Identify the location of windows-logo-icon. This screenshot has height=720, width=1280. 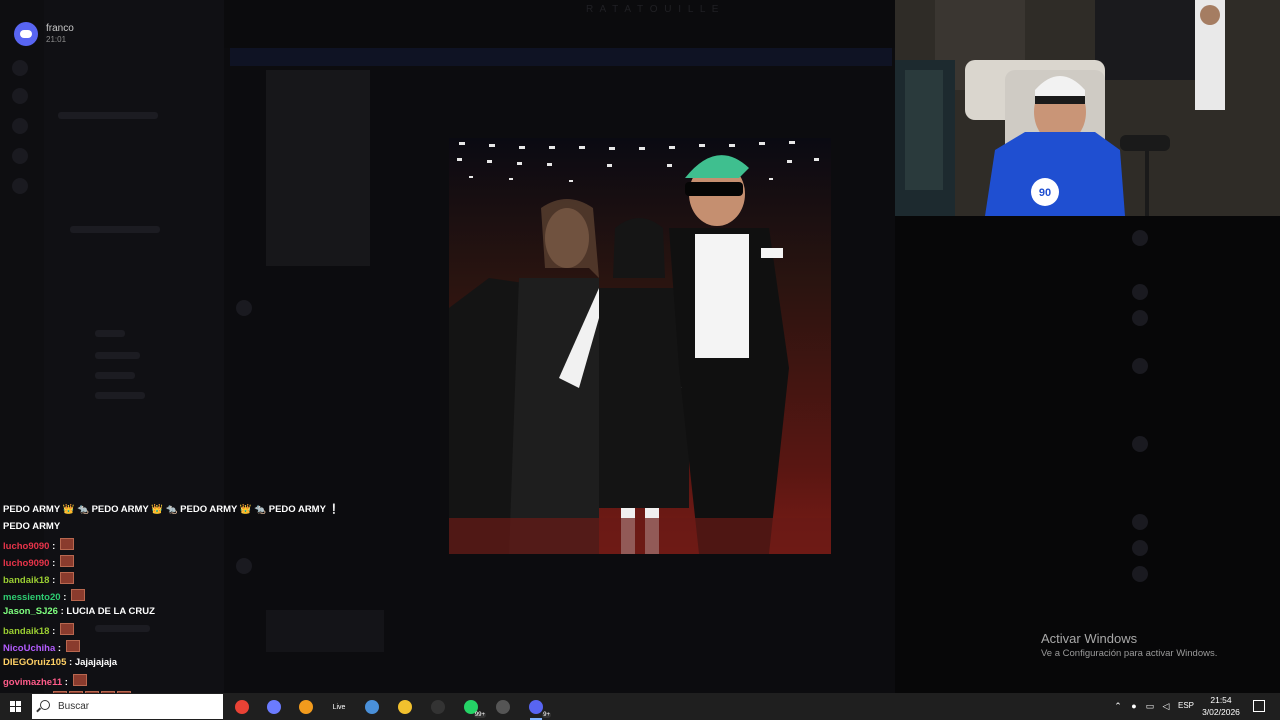
(16, 707).